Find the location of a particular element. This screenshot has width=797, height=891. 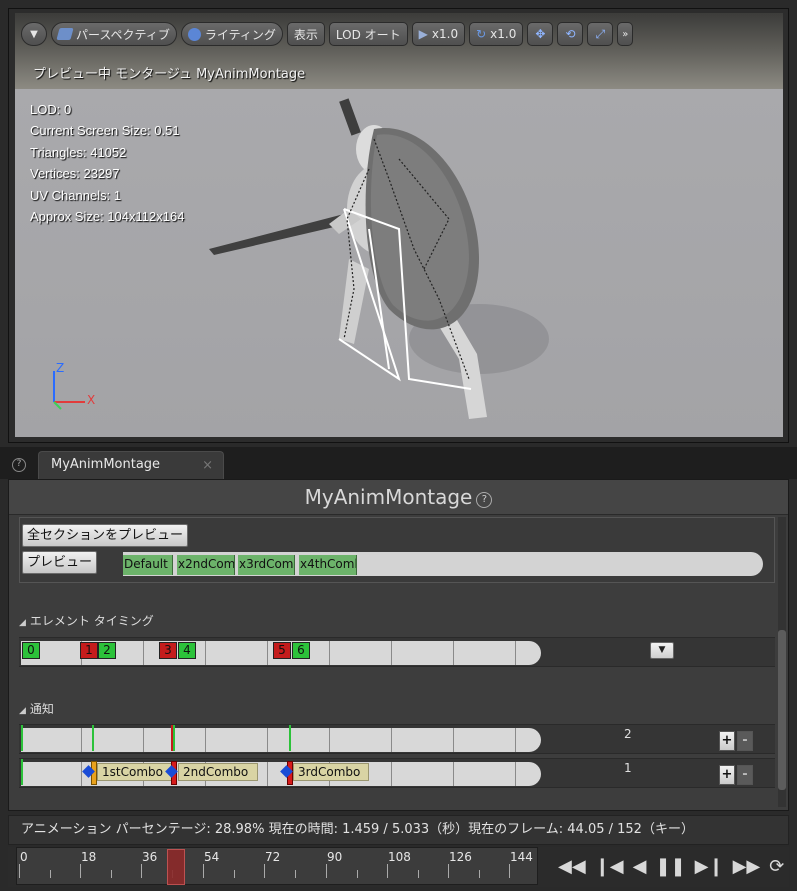

preview-title: プレビュー中 モンタージュ MyAnimMontage is located at coordinates (169, 74).